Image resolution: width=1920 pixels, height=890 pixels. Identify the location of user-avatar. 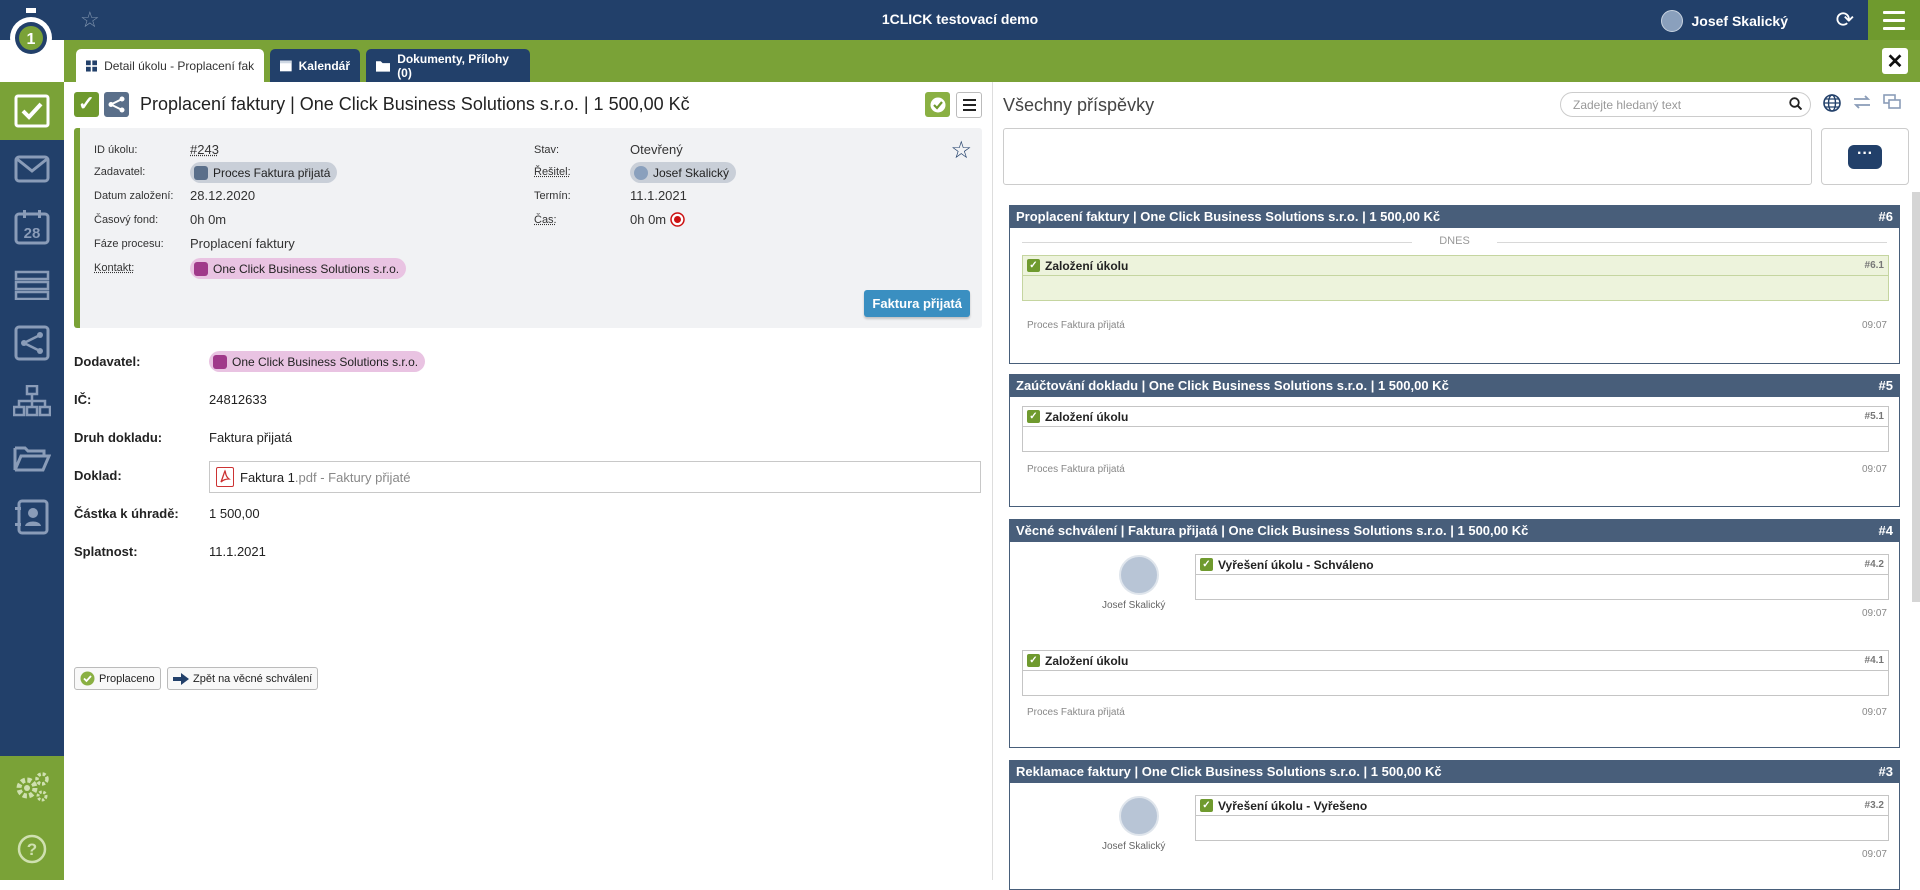
(1672, 21).